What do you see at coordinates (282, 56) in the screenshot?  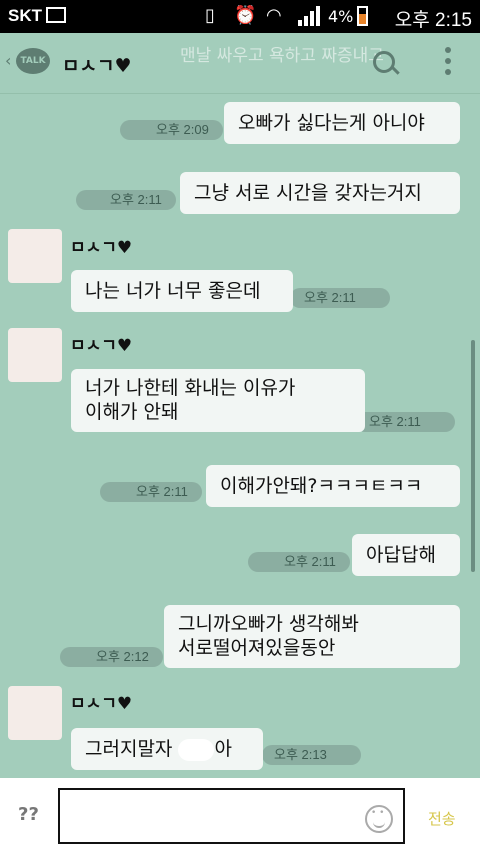 I see `ghost-notice: 맨날 싸우고 욕하고 짜증내고` at bounding box center [282, 56].